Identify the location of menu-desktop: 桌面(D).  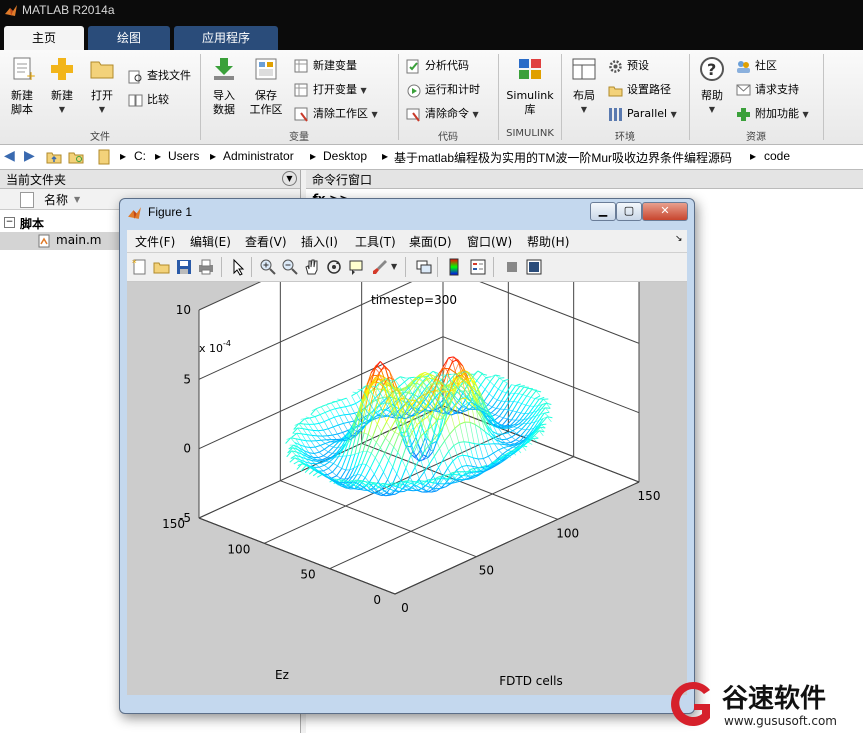
(430, 241).